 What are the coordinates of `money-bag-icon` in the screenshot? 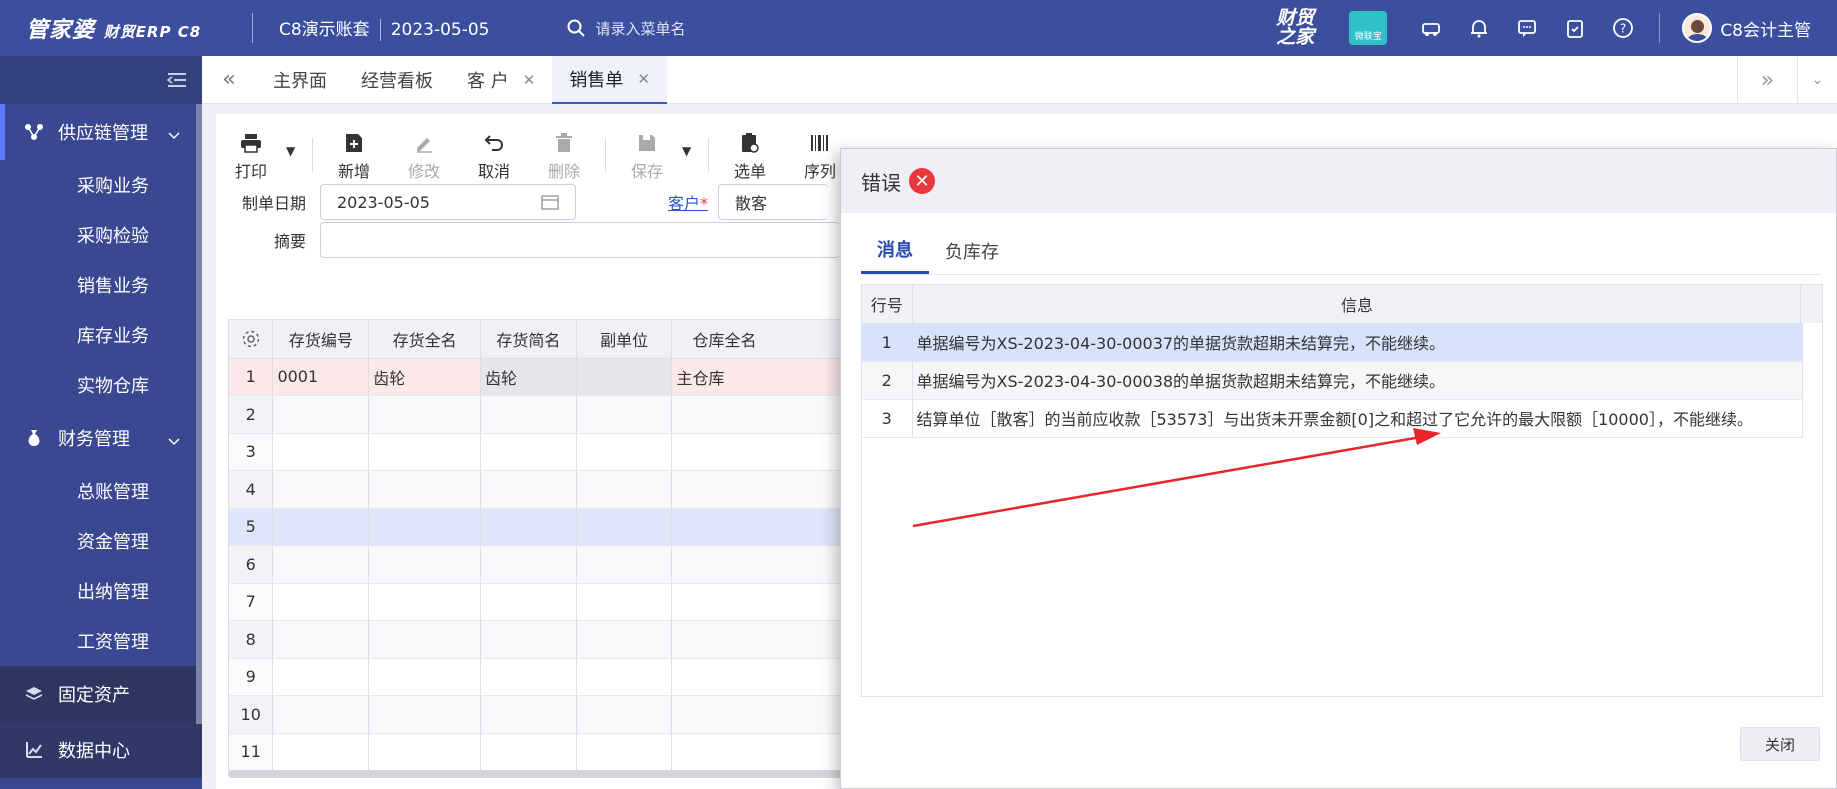 It's located at (34, 438).